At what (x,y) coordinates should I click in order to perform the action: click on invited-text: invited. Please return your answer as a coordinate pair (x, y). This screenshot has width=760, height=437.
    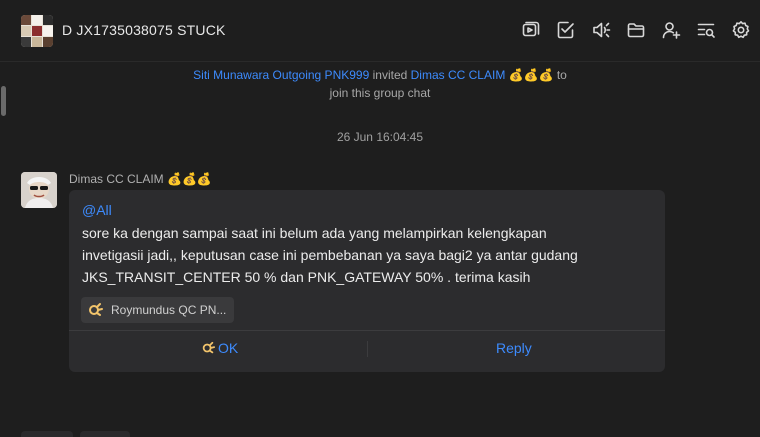
    Looking at the image, I should click on (390, 75).